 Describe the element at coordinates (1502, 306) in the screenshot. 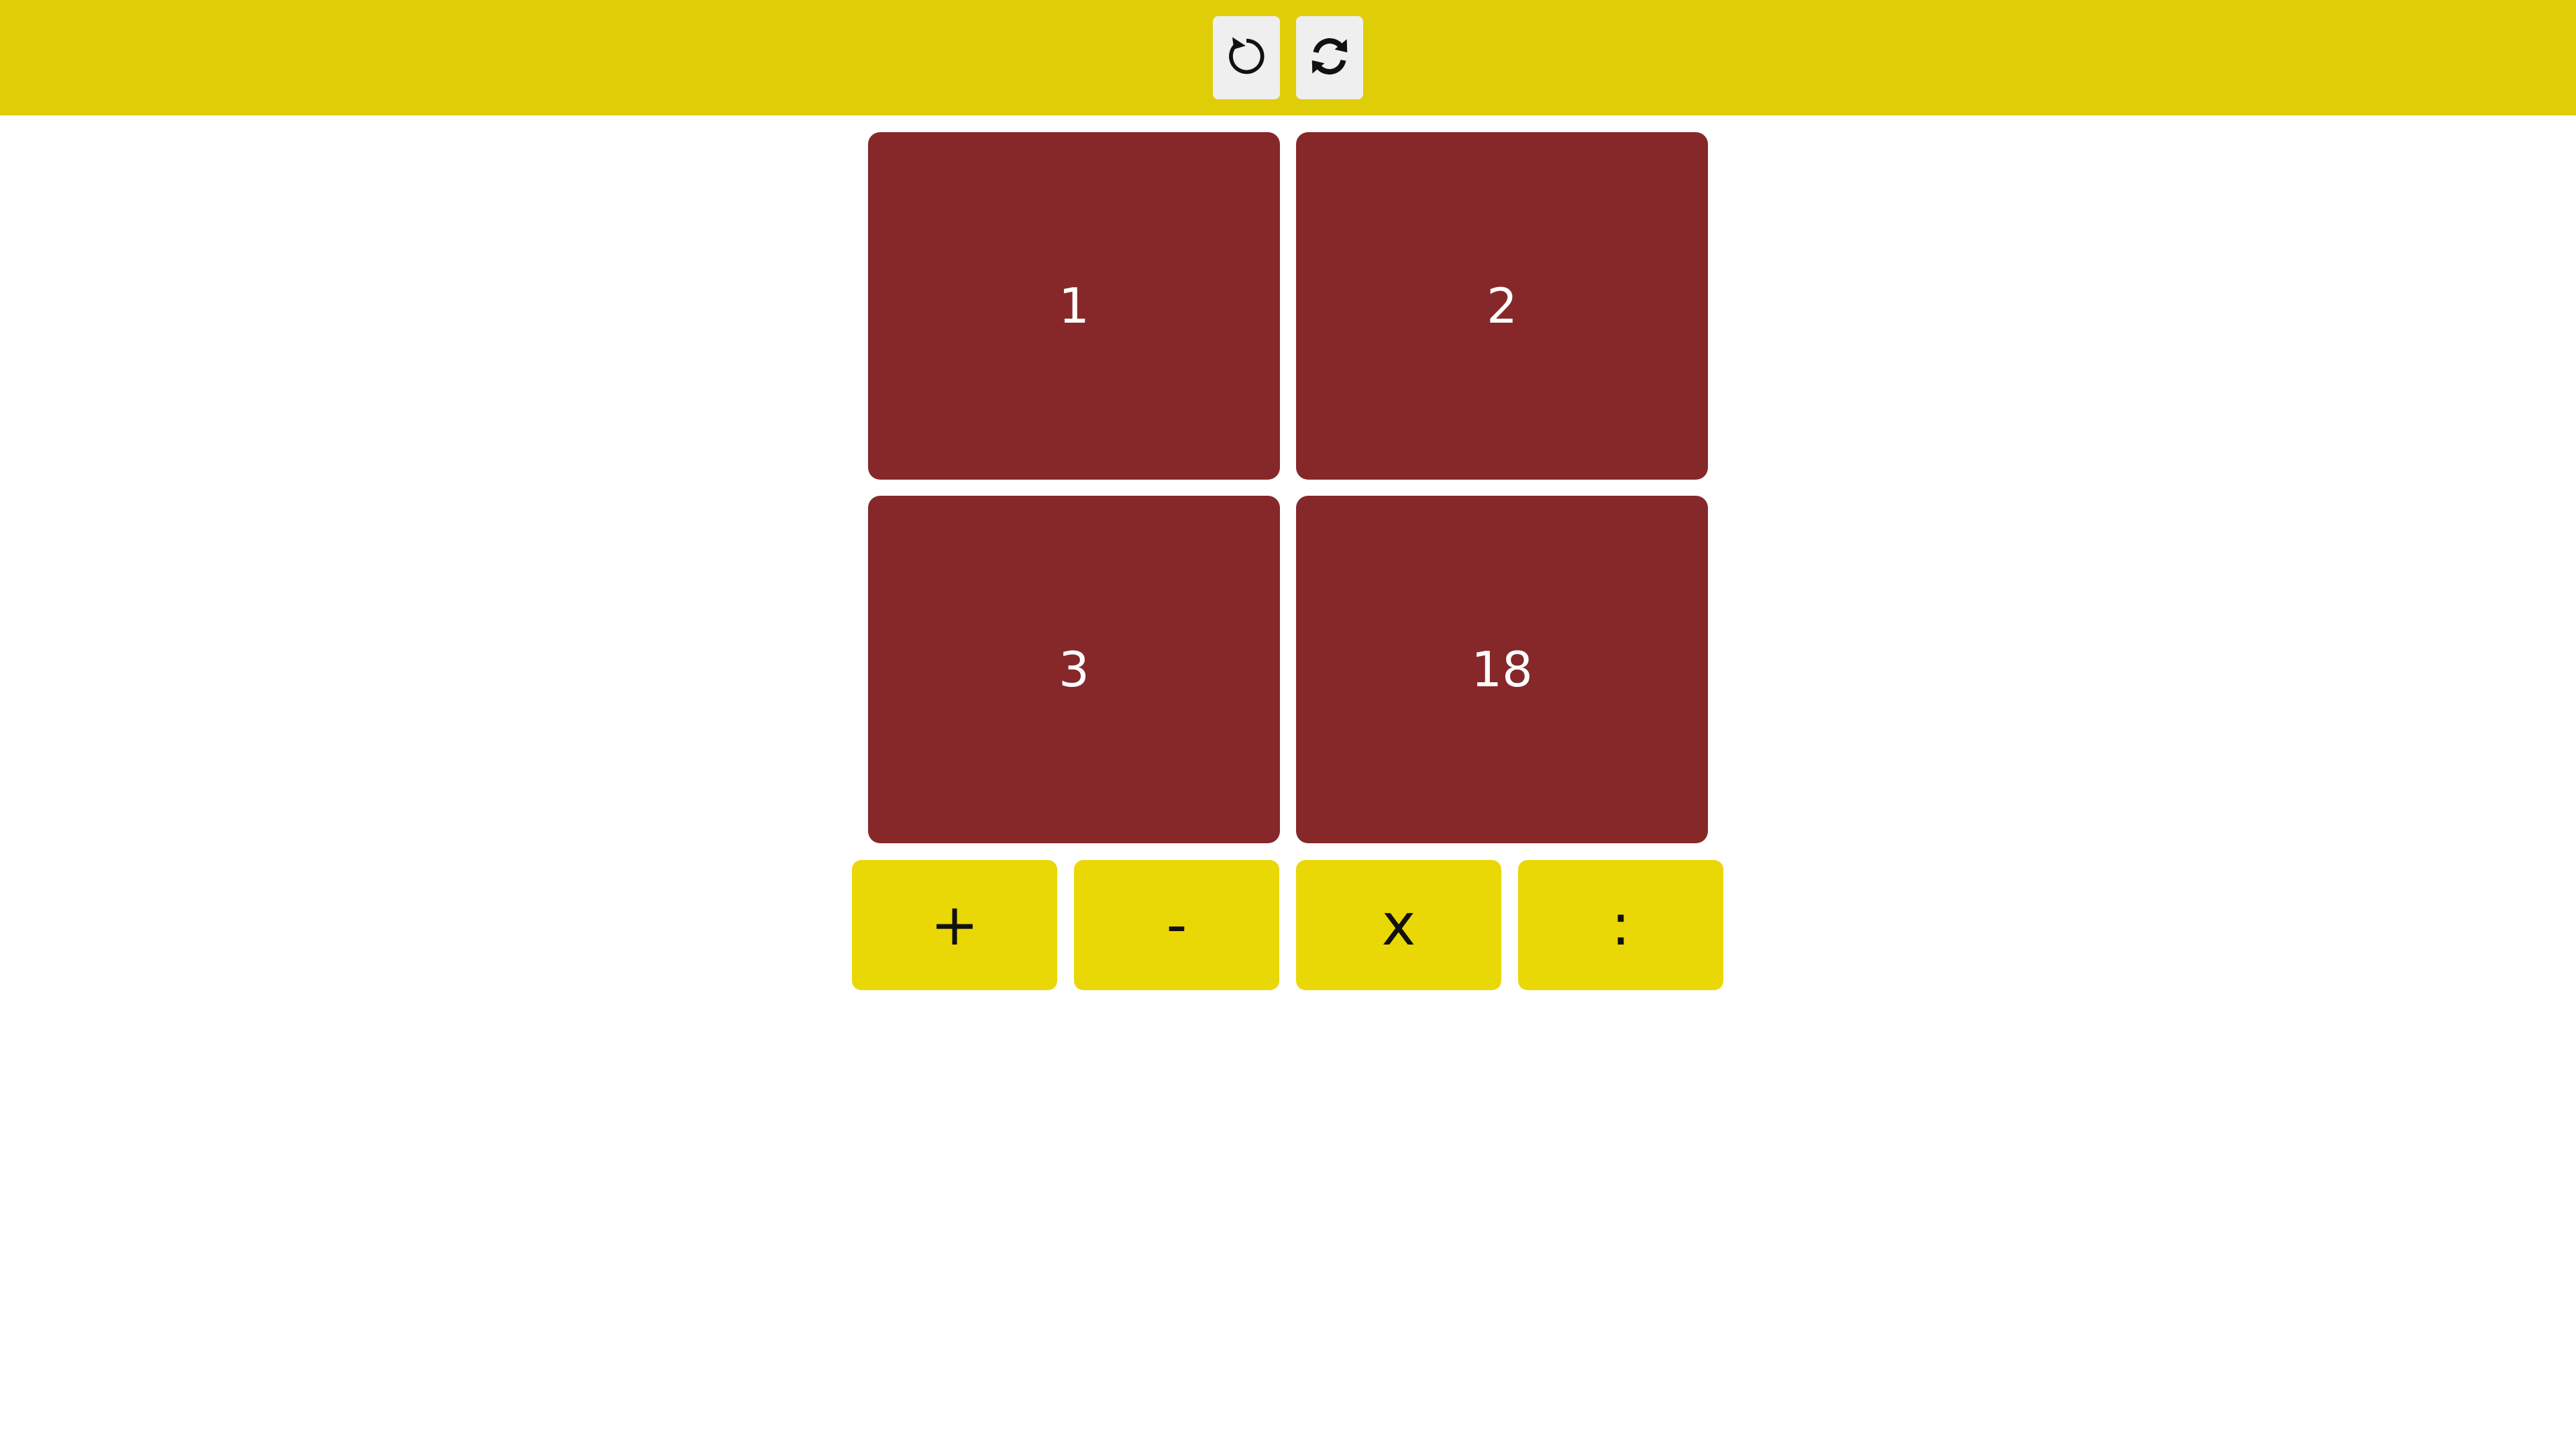

I see `number-card-2: 2` at that location.